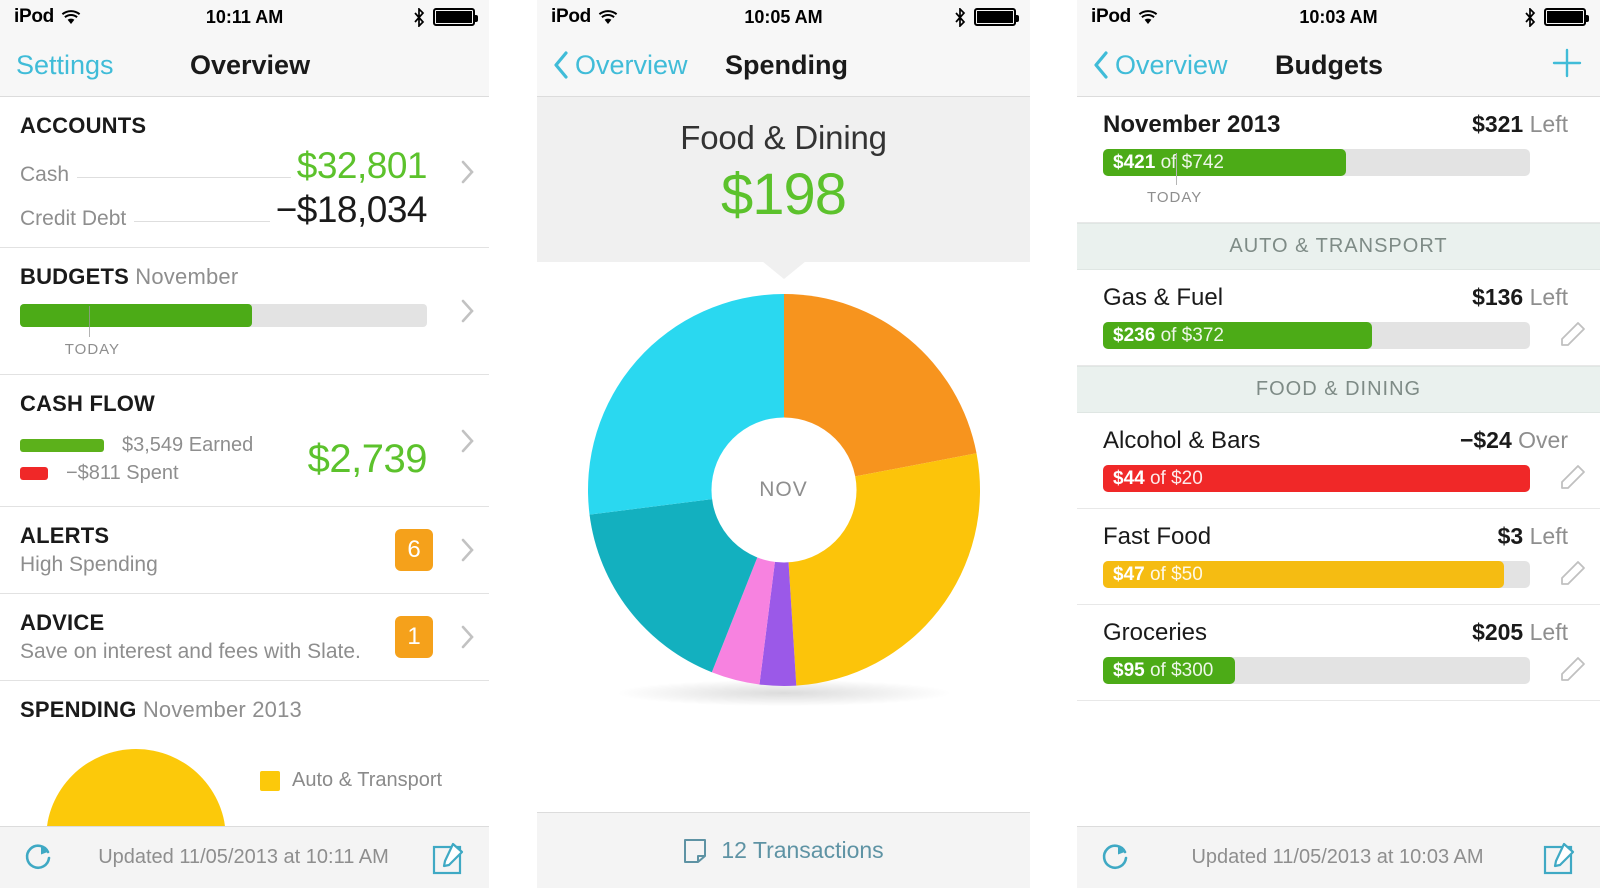  Describe the element at coordinates (245, 210) in the screenshot. I see `account-line-credit-debt: Credit Debt −$18,034` at that location.